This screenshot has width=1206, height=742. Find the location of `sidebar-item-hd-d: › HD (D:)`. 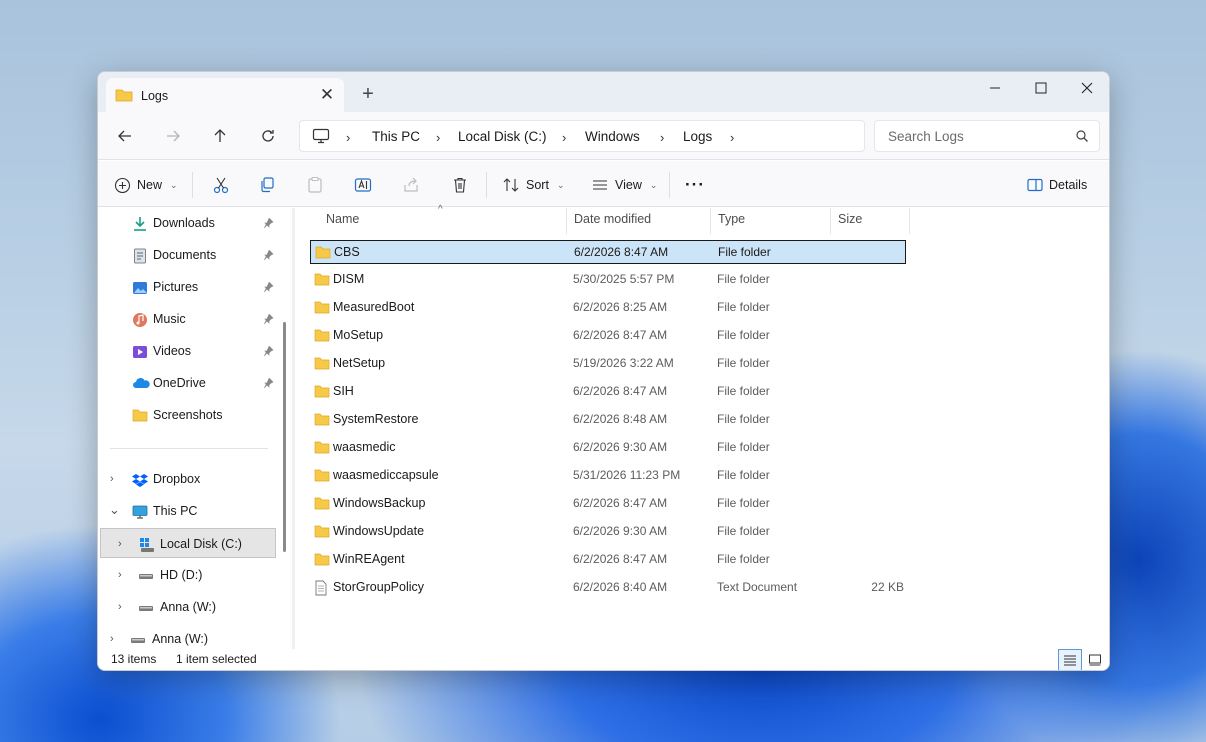

sidebar-item-hd-d: › HD (D:) is located at coordinates (187, 575).